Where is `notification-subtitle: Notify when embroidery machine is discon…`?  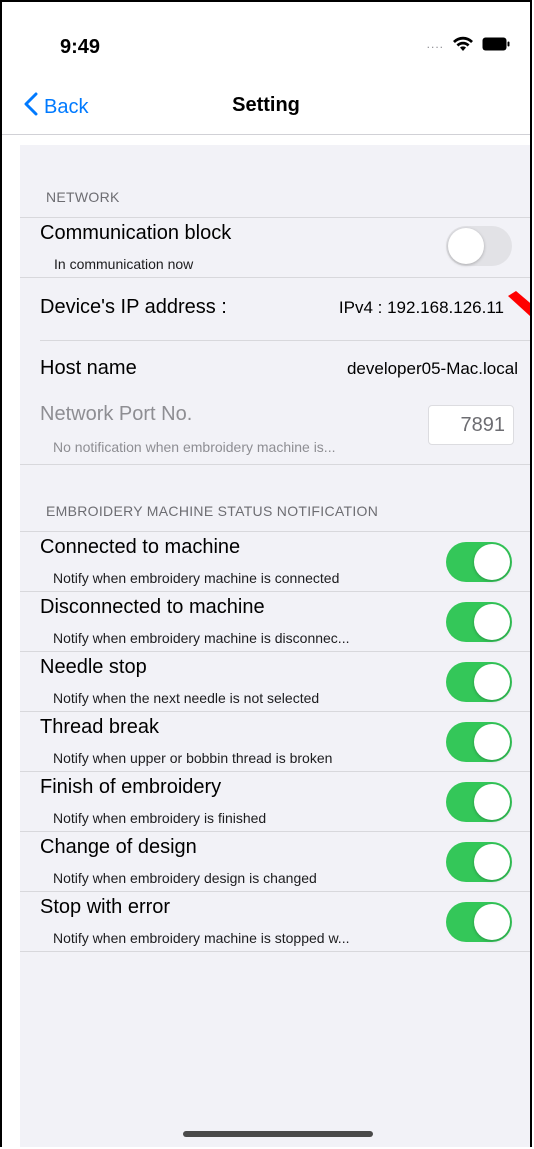 notification-subtitle: Notify when embroidery machine is discon… is located at coordinates (201, 638).